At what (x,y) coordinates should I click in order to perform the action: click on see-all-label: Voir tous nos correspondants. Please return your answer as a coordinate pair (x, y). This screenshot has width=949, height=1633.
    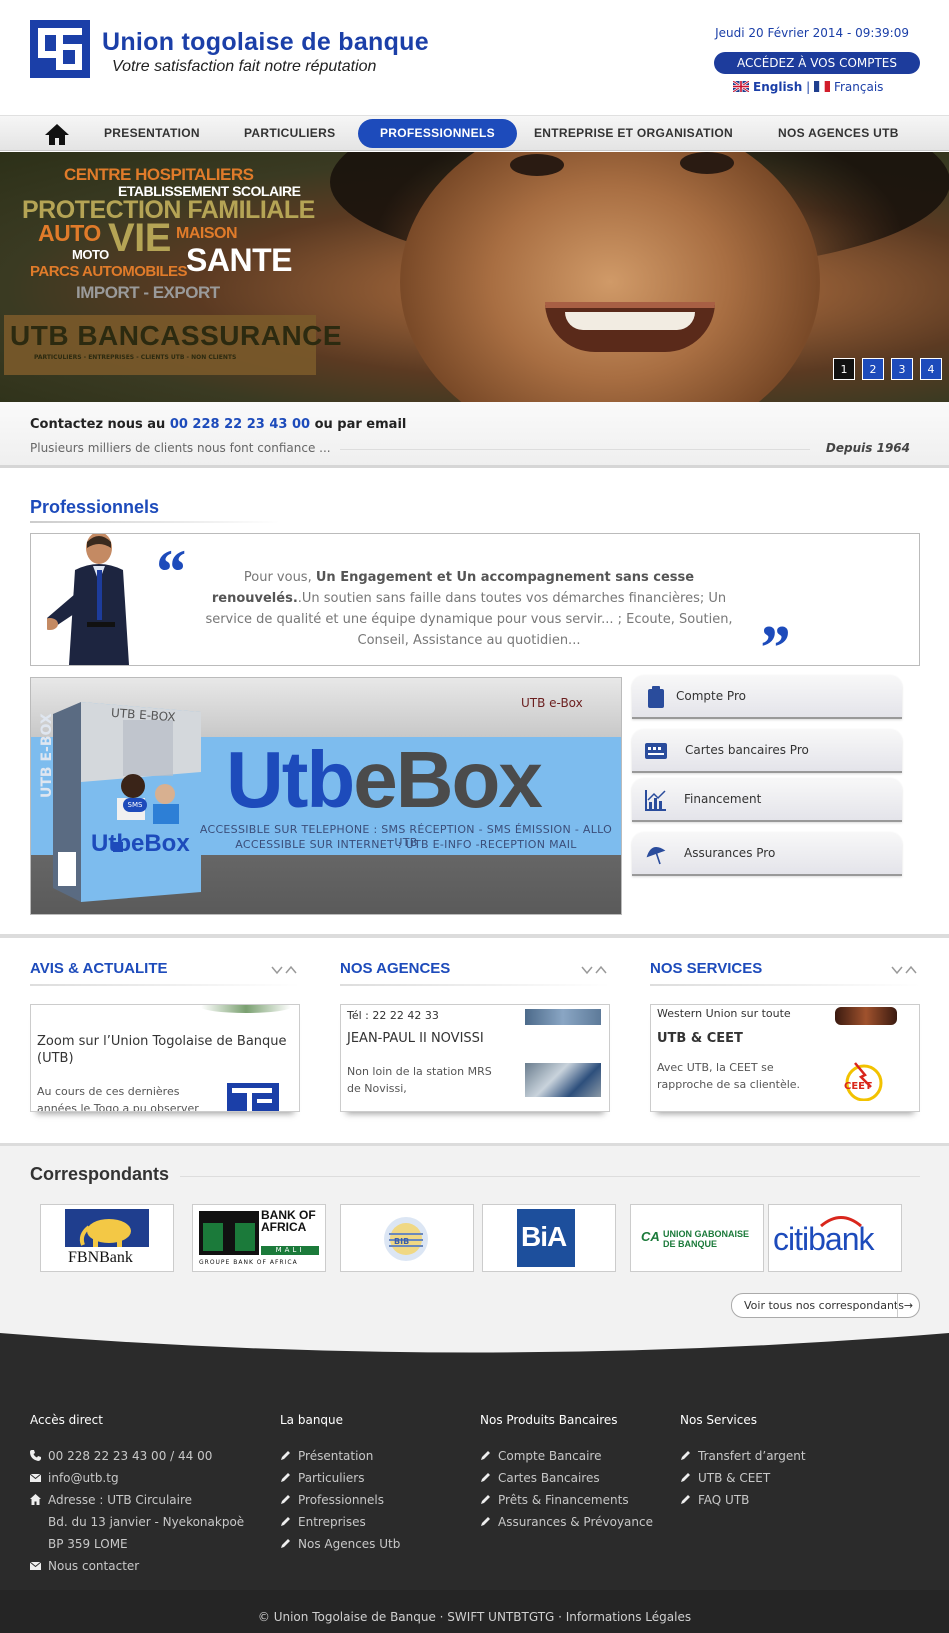
    Looking at the image, I should click on (824, 1305).